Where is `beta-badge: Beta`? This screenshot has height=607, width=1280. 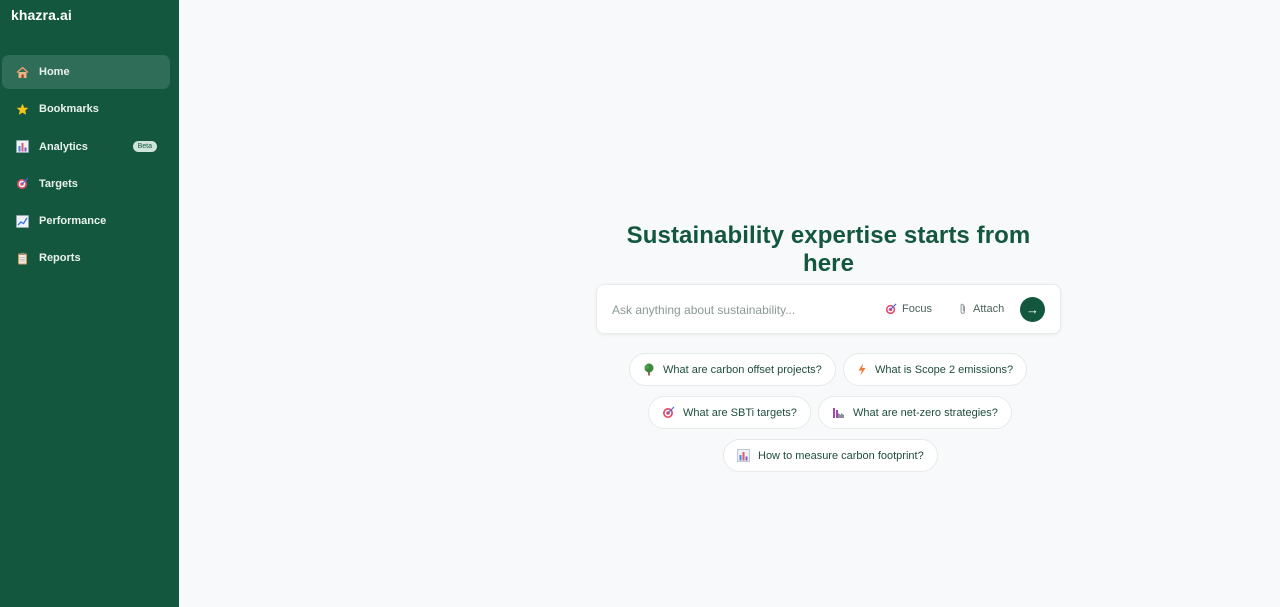 beta-badge: Beta is located at coordinates (144, 146).